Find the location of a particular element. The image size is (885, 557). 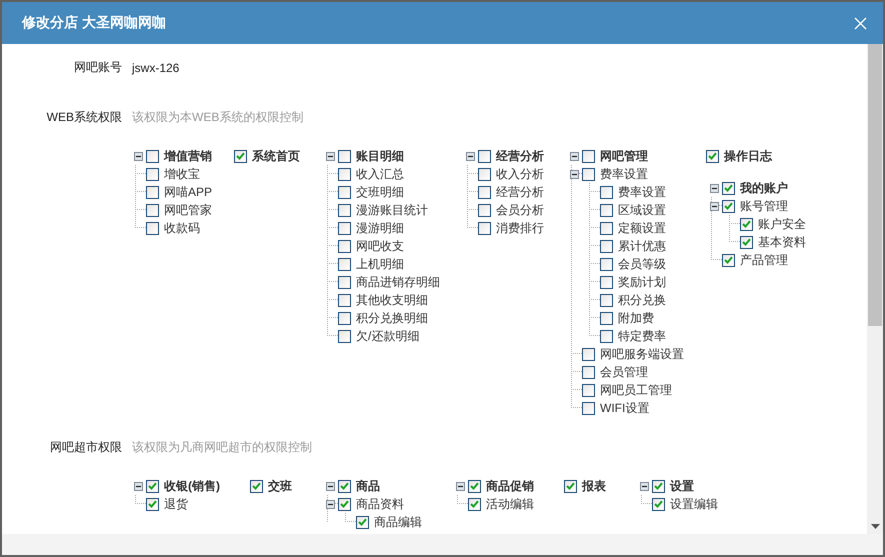

permission-label: 商品进销存明细 is located at coordinates (398, 282).